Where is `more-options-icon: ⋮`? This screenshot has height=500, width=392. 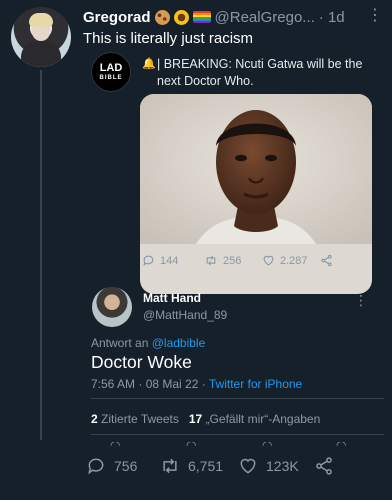 more-options-icon: ⋮ is located at coordinates (375, 16).